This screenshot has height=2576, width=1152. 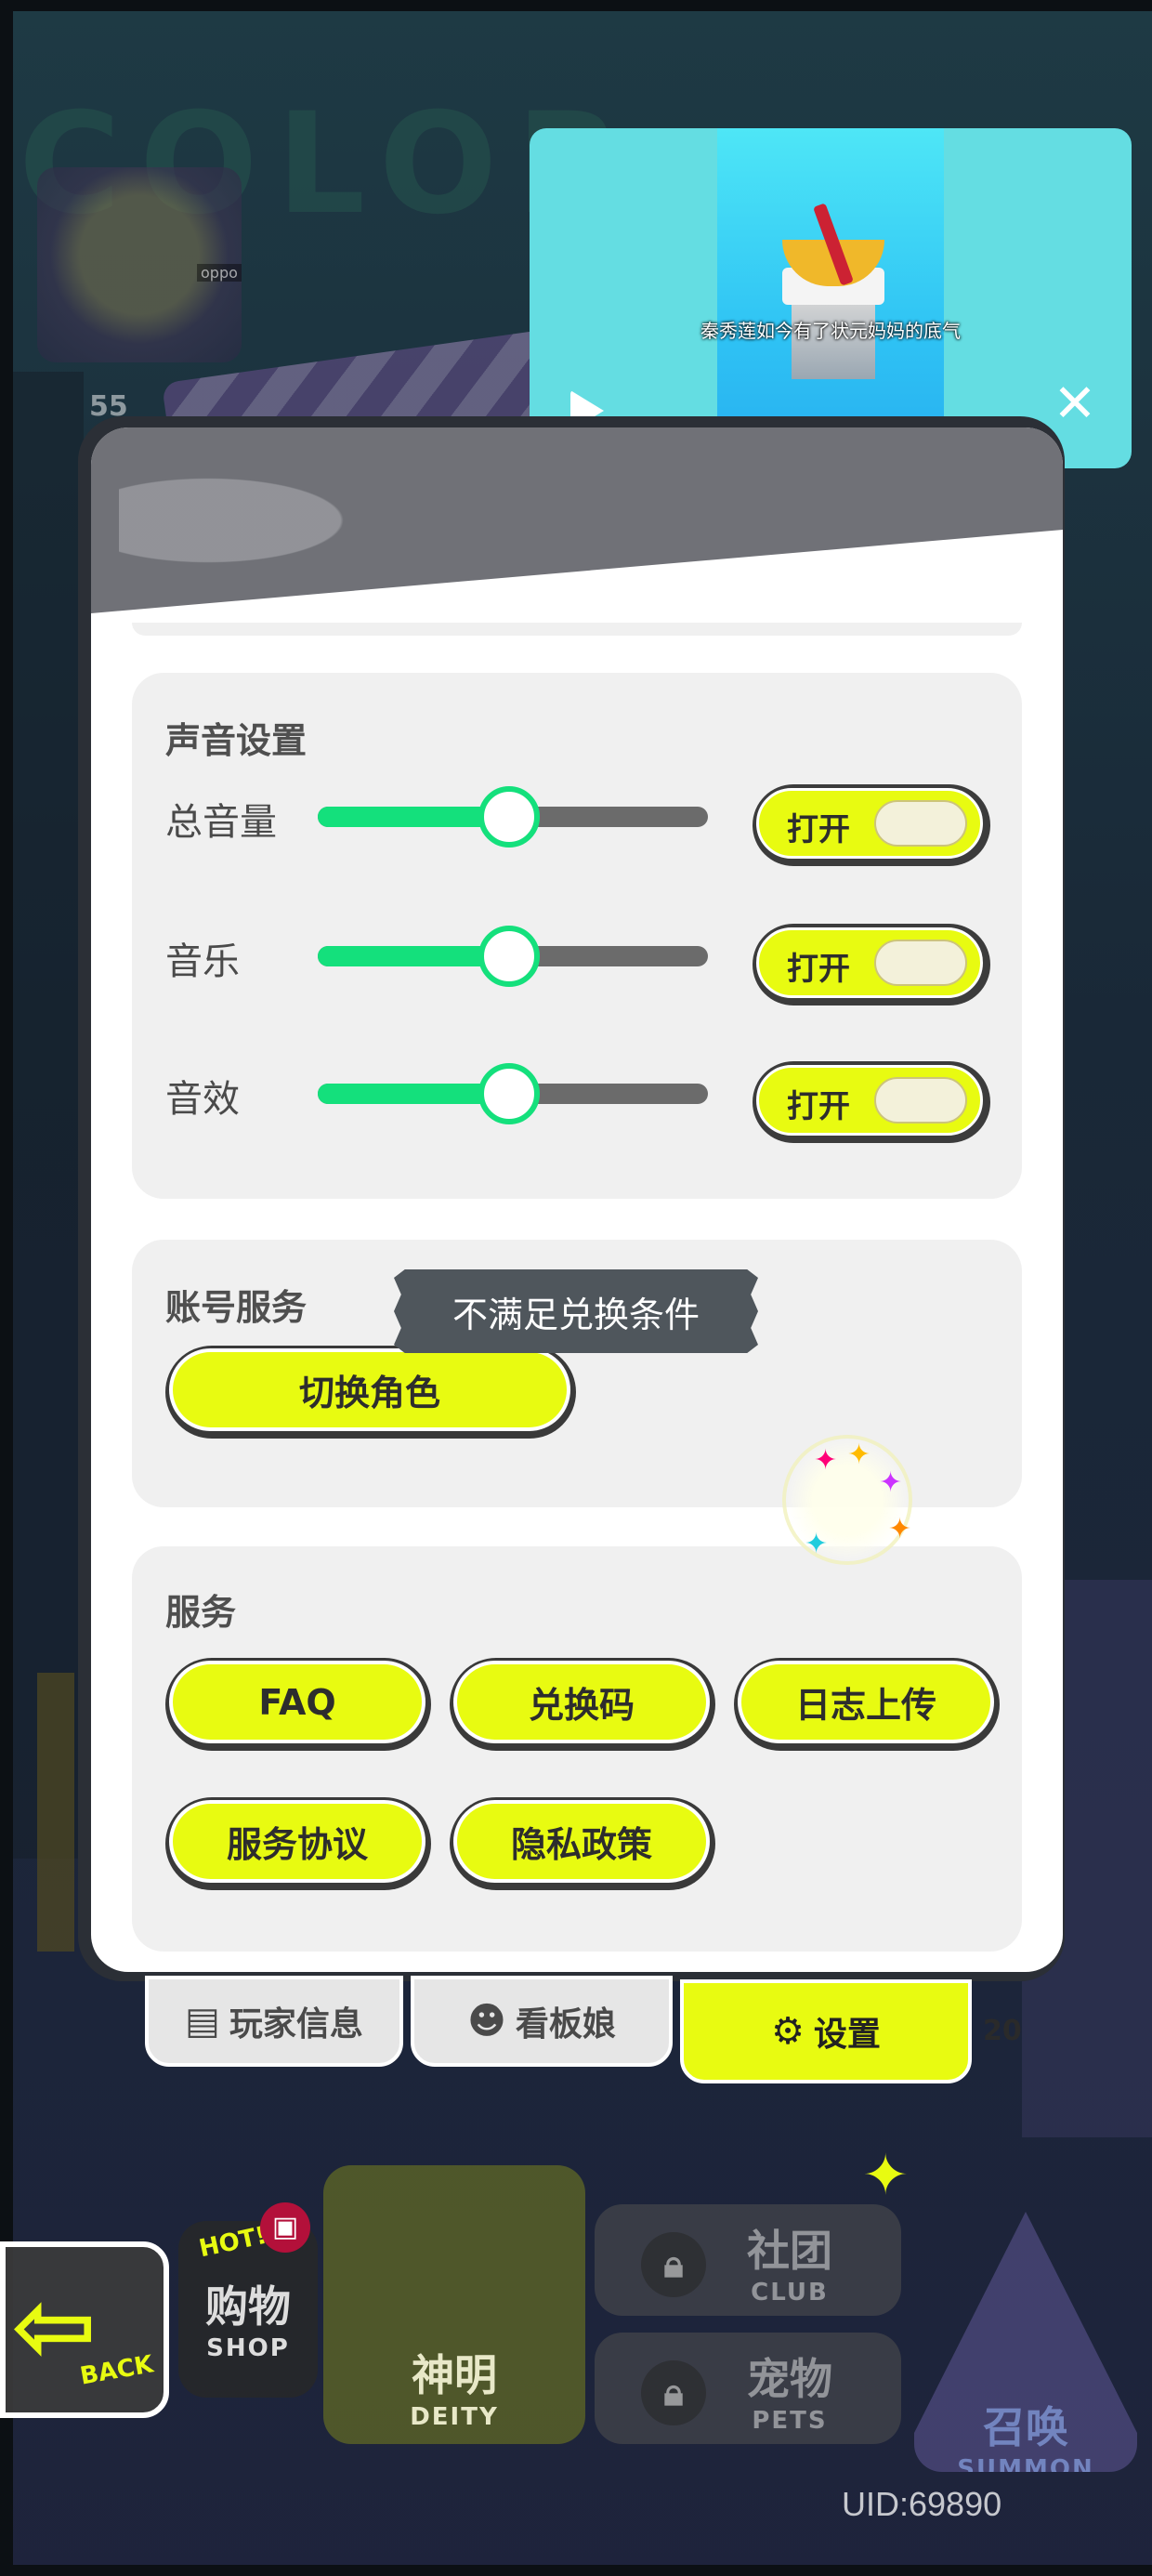 What do you see at coordinates (789, 2251) in the screenshot?
I see `club-label: 社团` at bounding box center [789, 2251].